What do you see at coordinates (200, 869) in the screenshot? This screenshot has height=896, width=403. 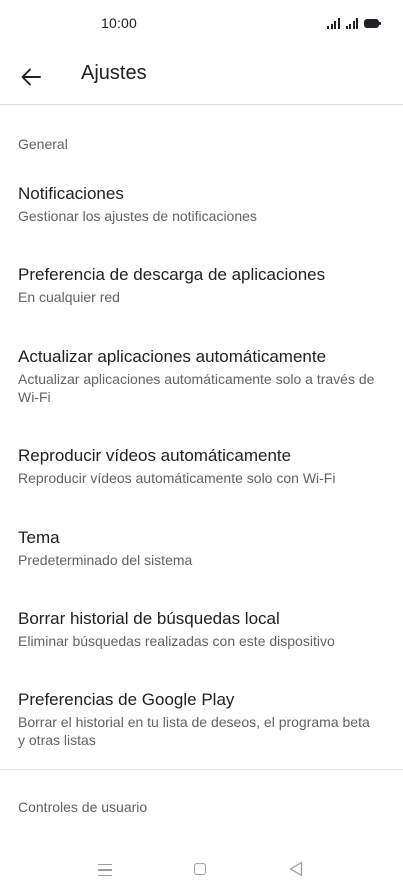 I see `home-square-icon` at bounding box center [200, 869].